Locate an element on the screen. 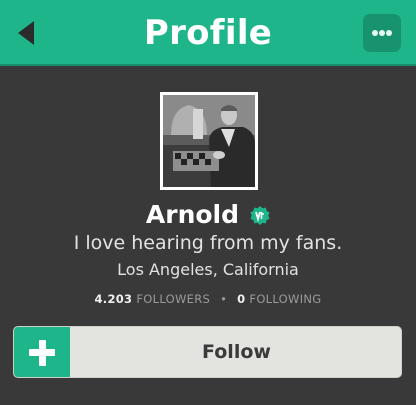  profile-stats: 4.203 FOLLOWERS • 0 FOLLOWING is located at coordinates (208, 299).